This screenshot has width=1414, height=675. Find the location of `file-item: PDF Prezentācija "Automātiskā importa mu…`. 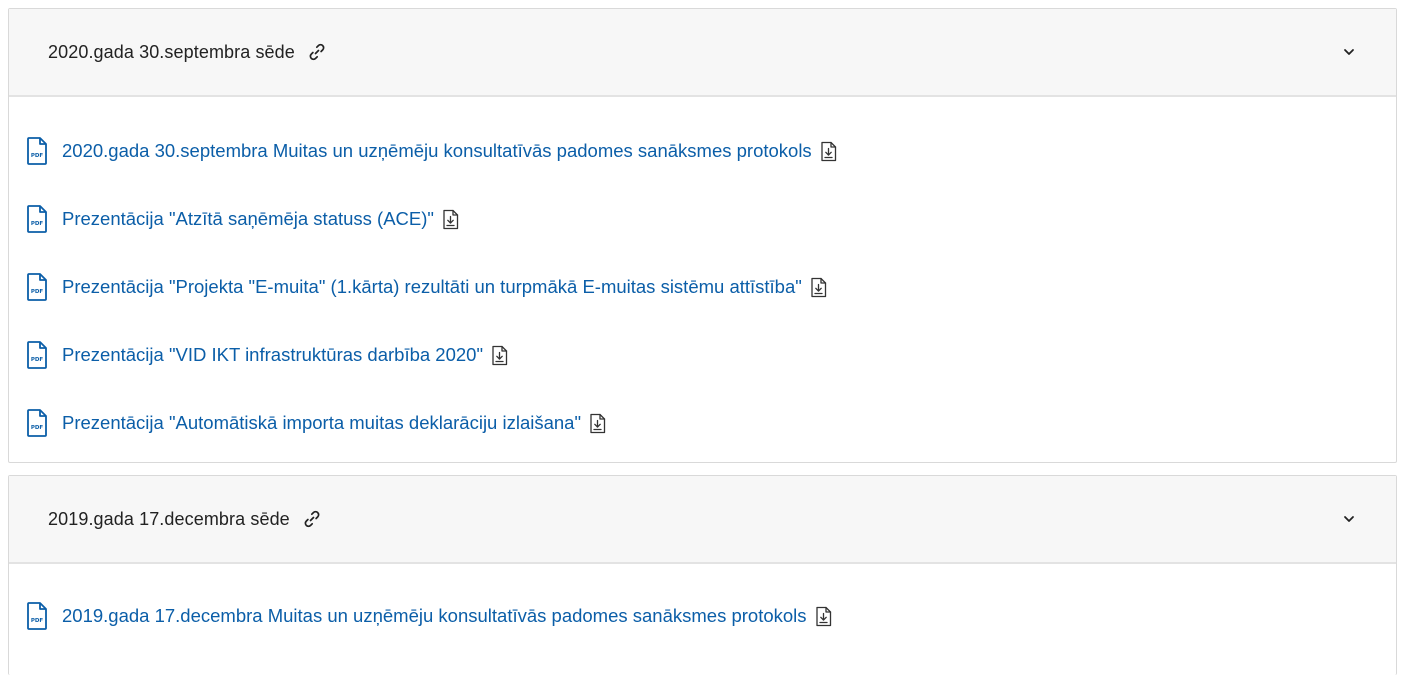

file-item: PDF Prezentācija "Automātiskā importa mu… is located at coordinates (711, 423).